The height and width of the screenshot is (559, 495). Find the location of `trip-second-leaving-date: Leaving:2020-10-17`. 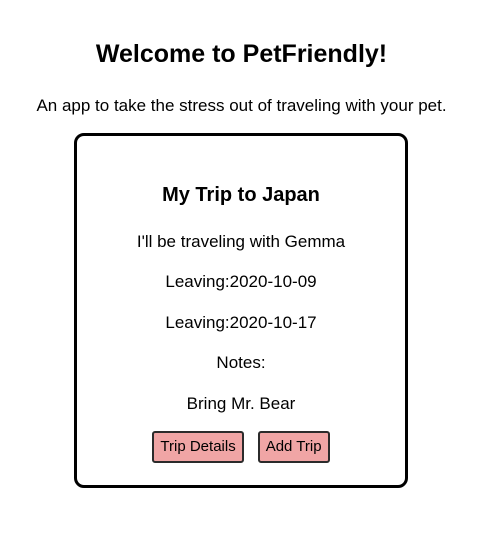

trip-second-leaving-date: Leaving:2020-10-17 is located at coordinates (241, 322).